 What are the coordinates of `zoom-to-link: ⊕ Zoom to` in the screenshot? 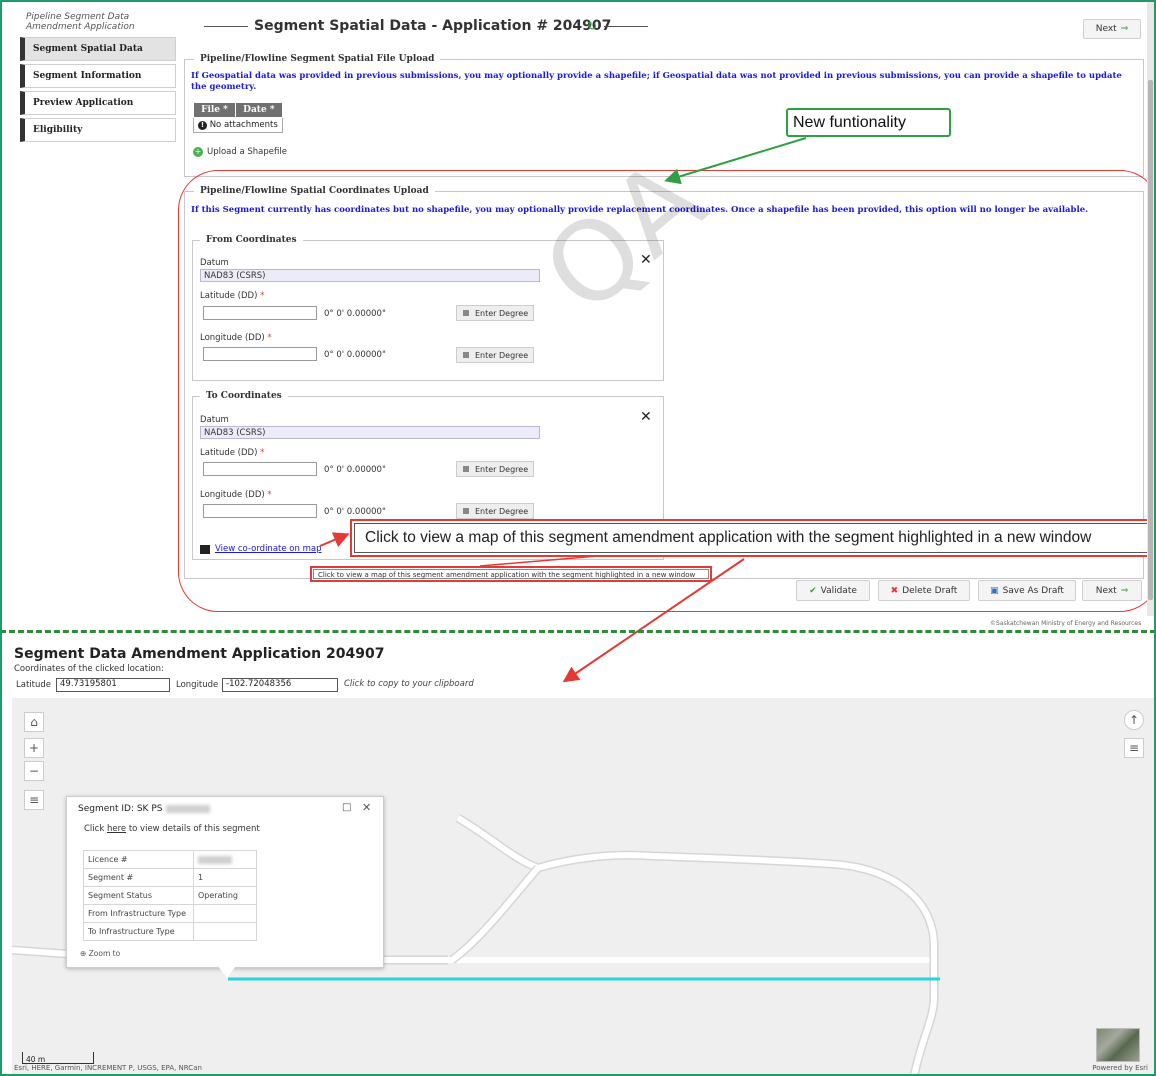 It's located at (100, 953).